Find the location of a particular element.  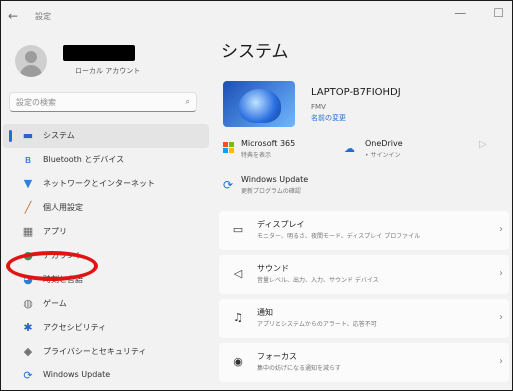

gamepad-icon: ◍ is located at coordinates (28, 303).